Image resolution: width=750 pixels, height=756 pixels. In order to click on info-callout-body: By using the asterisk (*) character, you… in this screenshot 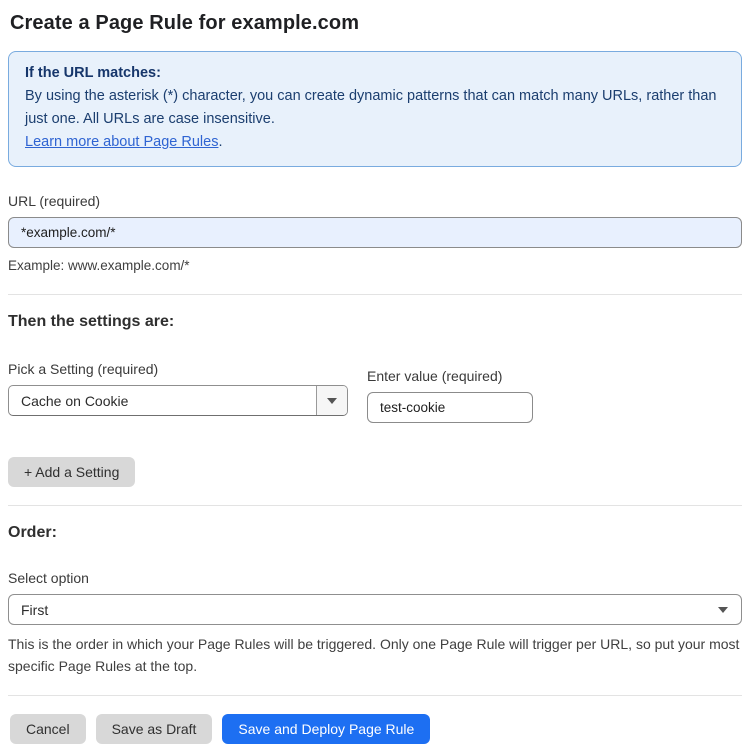, I will do `click(371, 107)`.